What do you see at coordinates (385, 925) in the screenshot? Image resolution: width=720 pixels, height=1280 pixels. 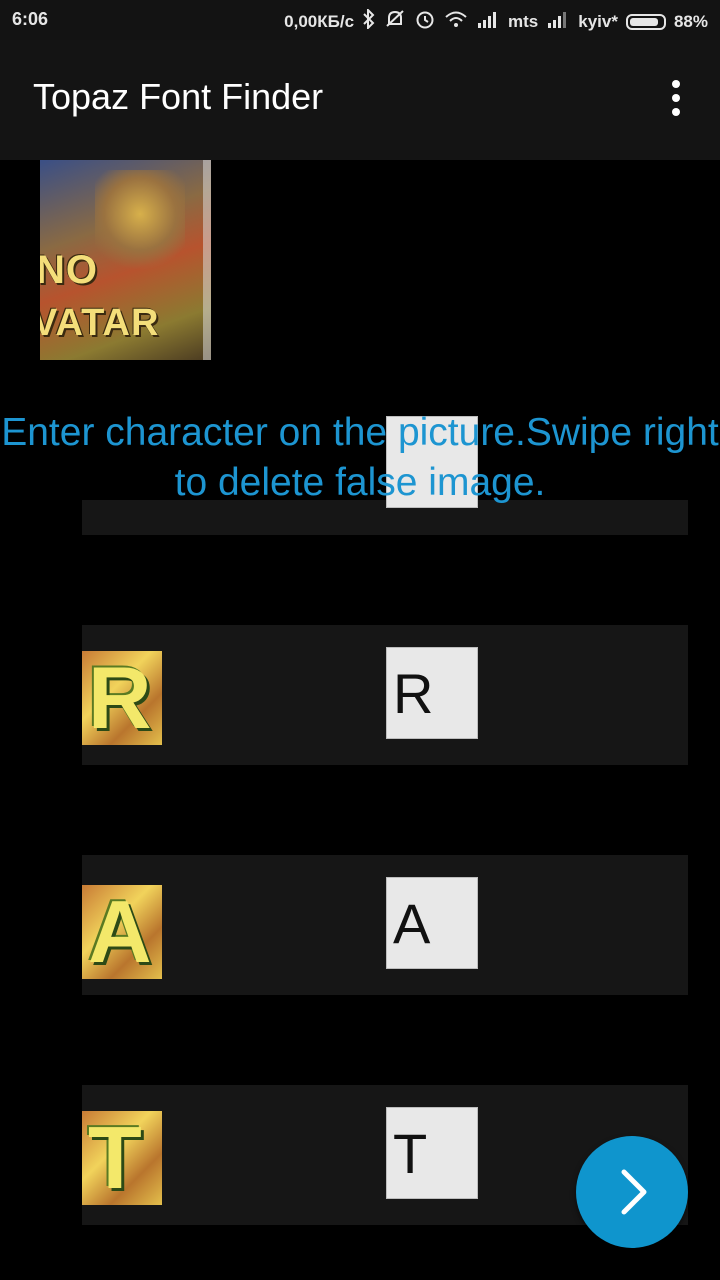 I see `list-item: A A` at bounding box center [385, 925].